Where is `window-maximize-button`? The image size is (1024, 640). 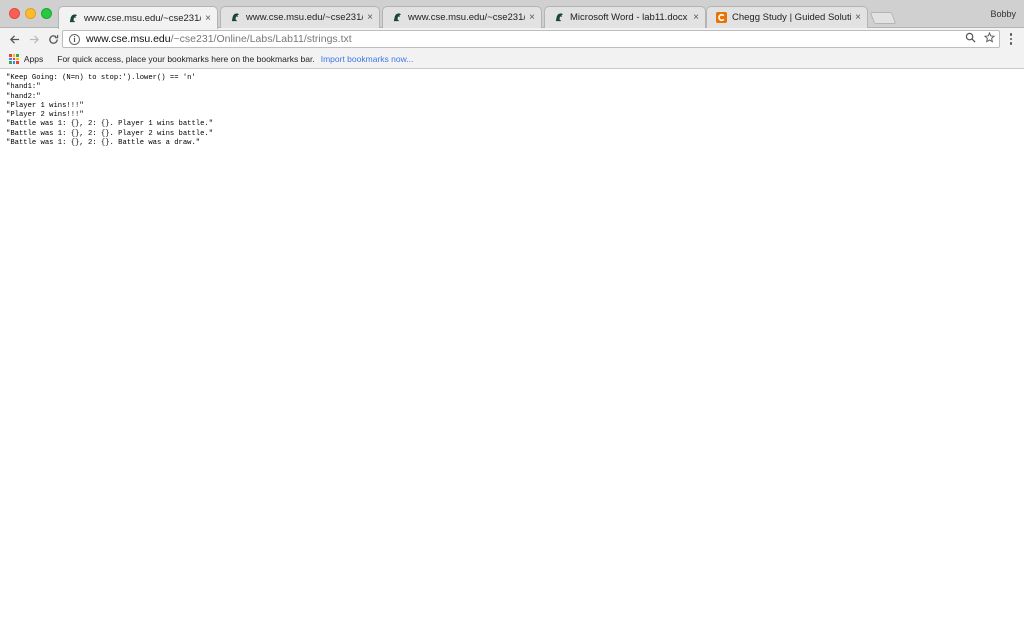
window-maximize-button is located at coordinates (46, 13).